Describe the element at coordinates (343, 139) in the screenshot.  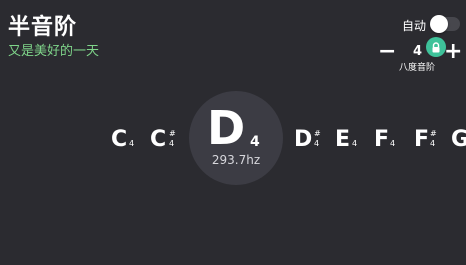
I see `note-letter: E` at that location.